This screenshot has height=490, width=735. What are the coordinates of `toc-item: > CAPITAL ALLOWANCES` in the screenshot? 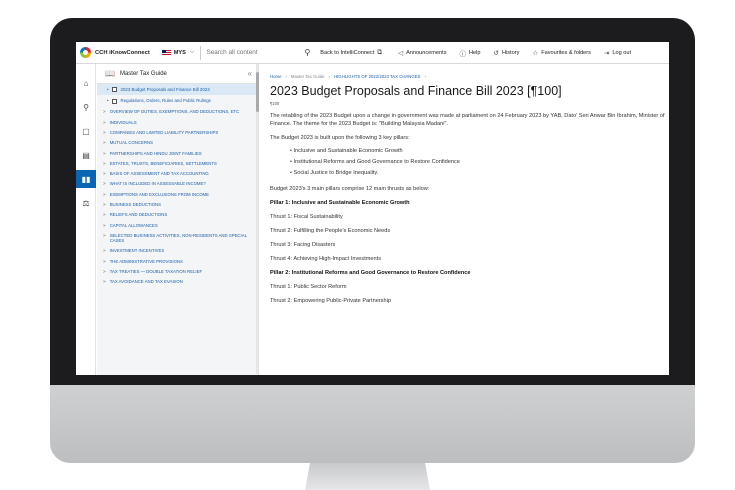 It's located at (177, 225).